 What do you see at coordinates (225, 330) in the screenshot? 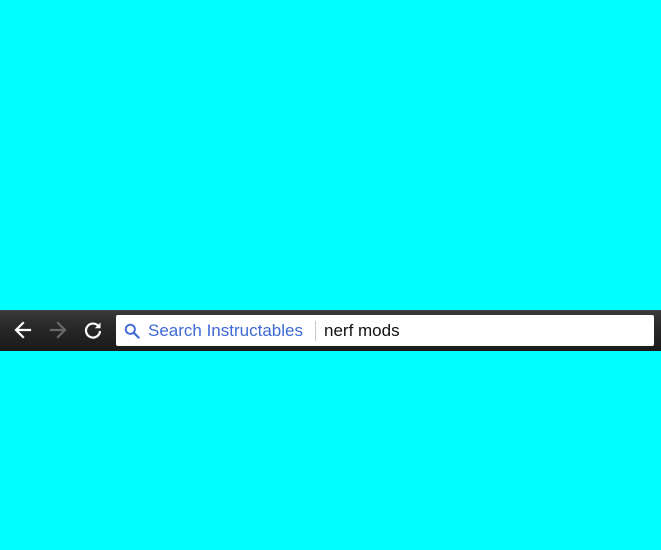
I see `search-keyword-label: Search Instructables` at bounding box center [225, 330].